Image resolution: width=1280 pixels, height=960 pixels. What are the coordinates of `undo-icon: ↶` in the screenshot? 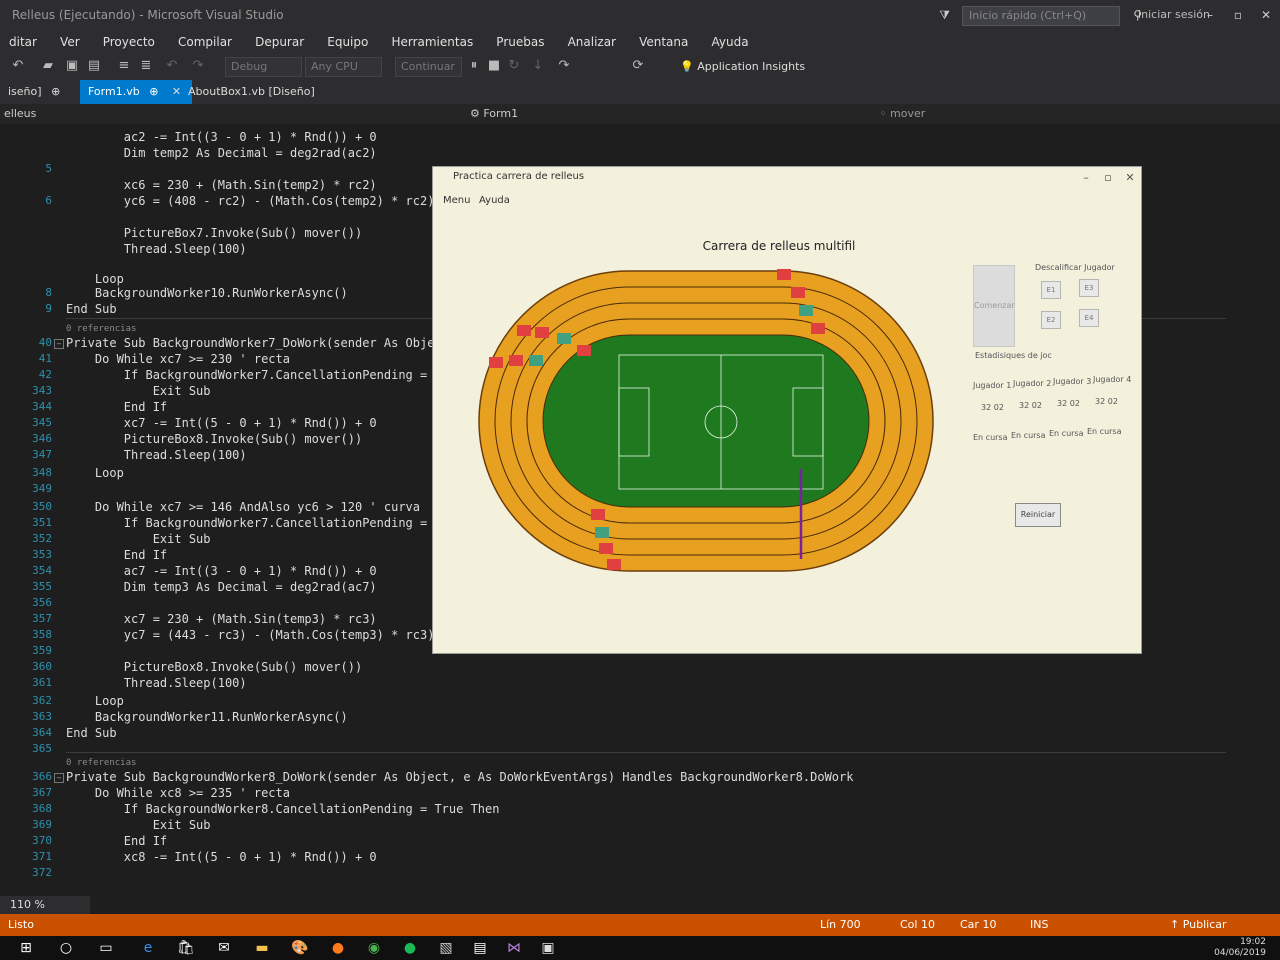 It's located at (172, 66).